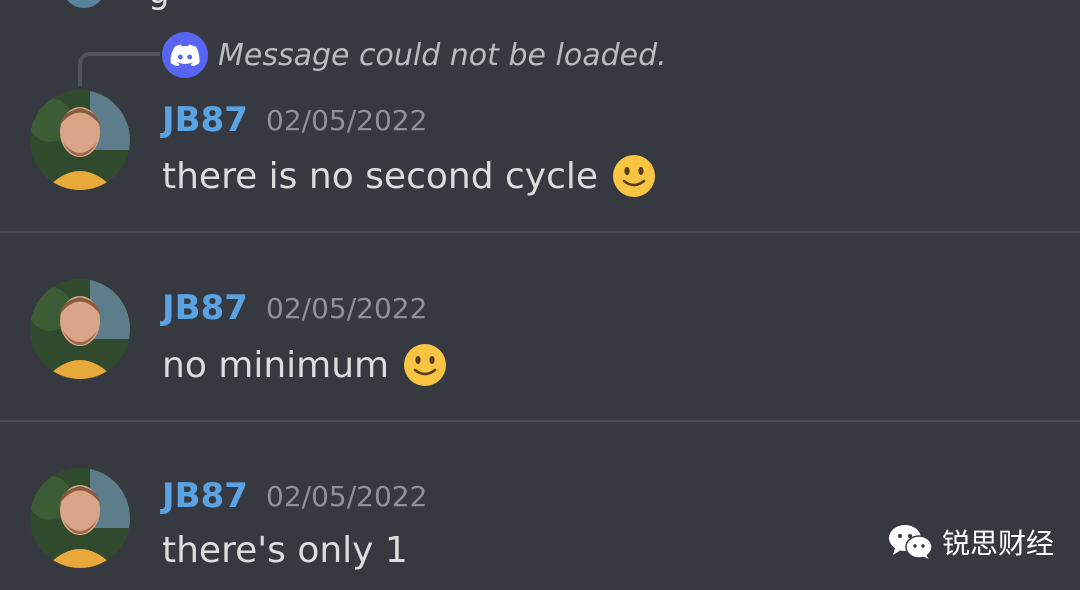 Image resolution: width=1080 pixels, height=590 pixels. What do you see at coordinates (276, 365) in the screenshot?
I see `message-text: no minimum` at bounding box center [276, 365].